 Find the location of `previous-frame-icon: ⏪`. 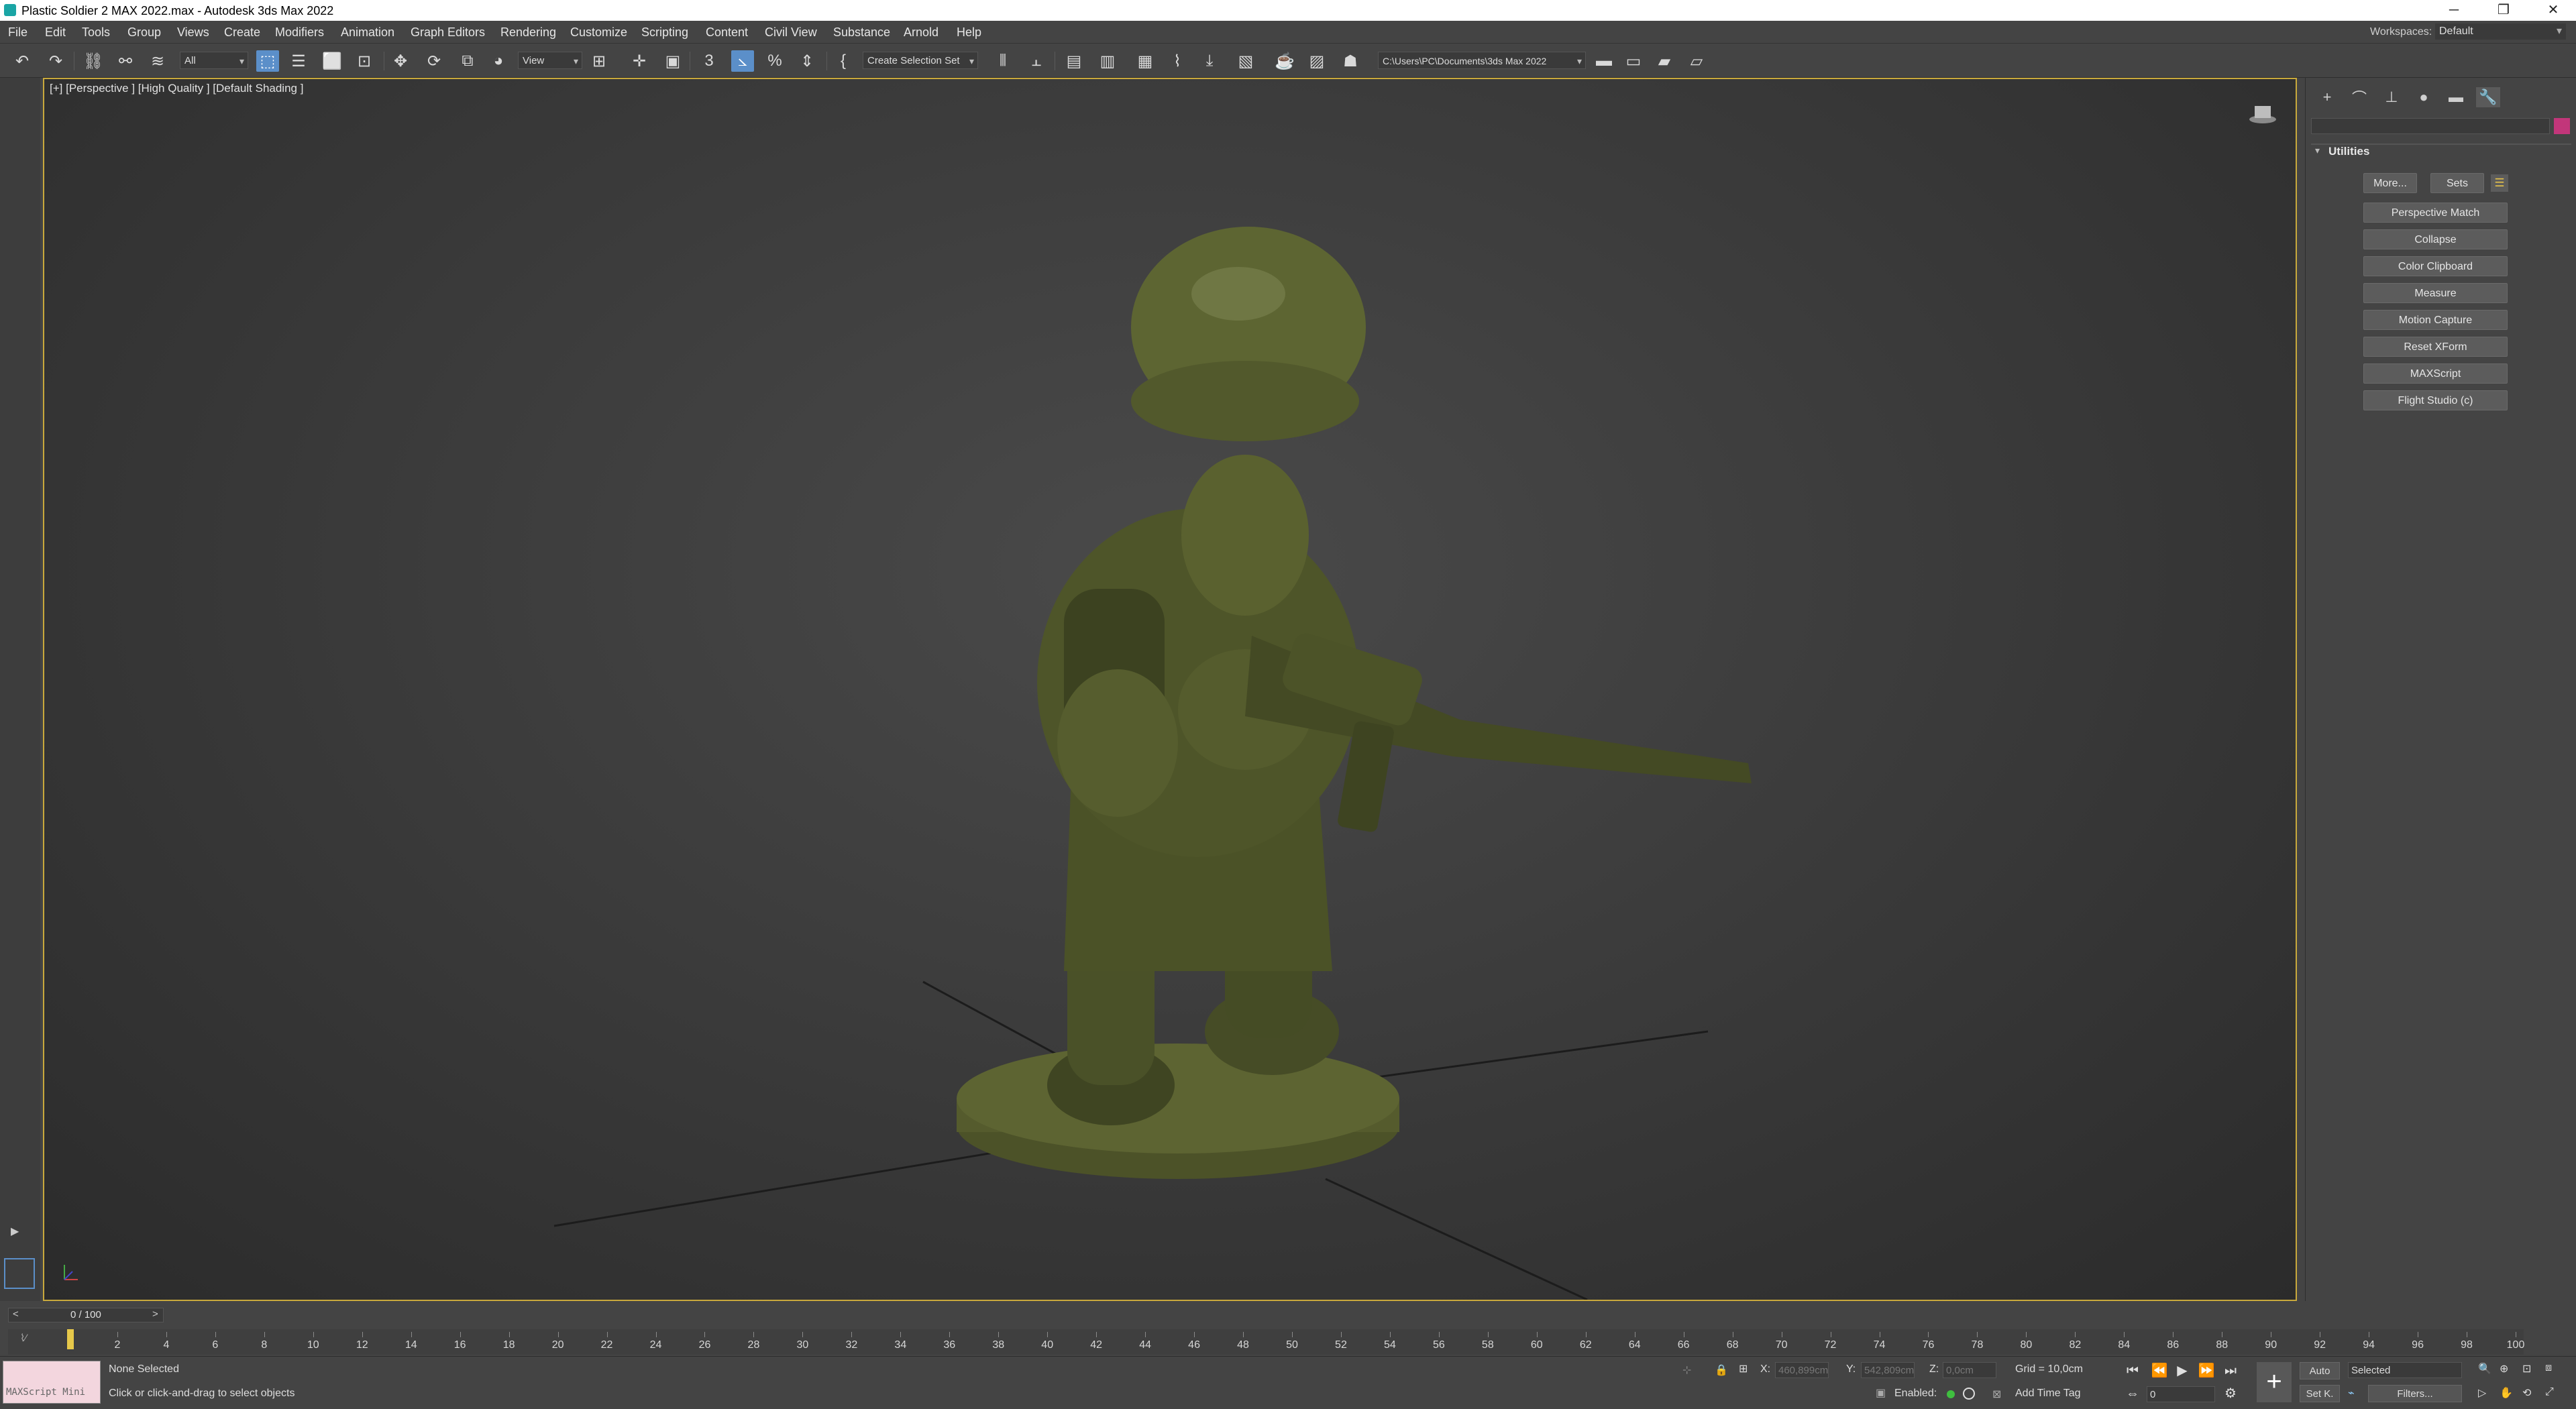

previous-frame-icon: ⏪ is located at coordinates (2159, 1370).